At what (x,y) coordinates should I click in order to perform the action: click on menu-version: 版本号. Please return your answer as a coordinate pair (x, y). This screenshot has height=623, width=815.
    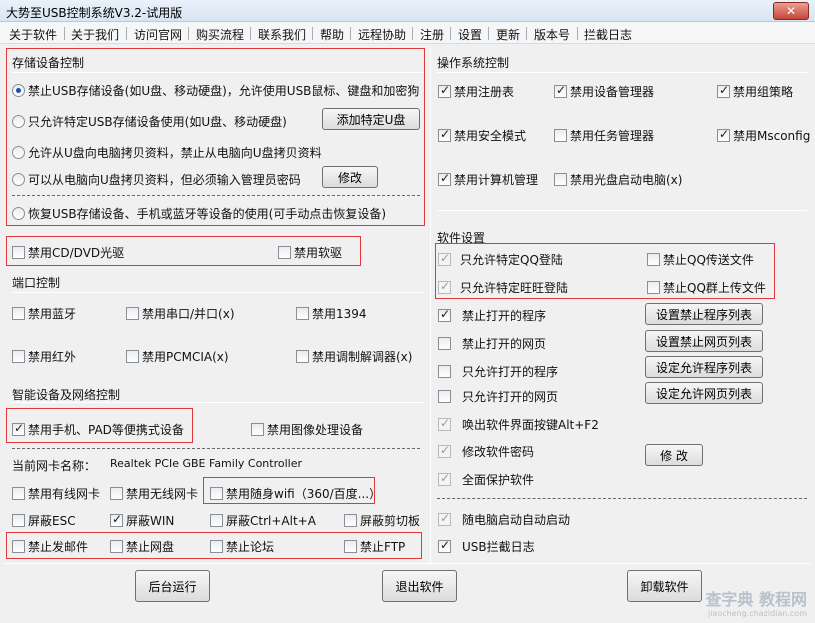
    Looking at the image, I should click on (552, 34).